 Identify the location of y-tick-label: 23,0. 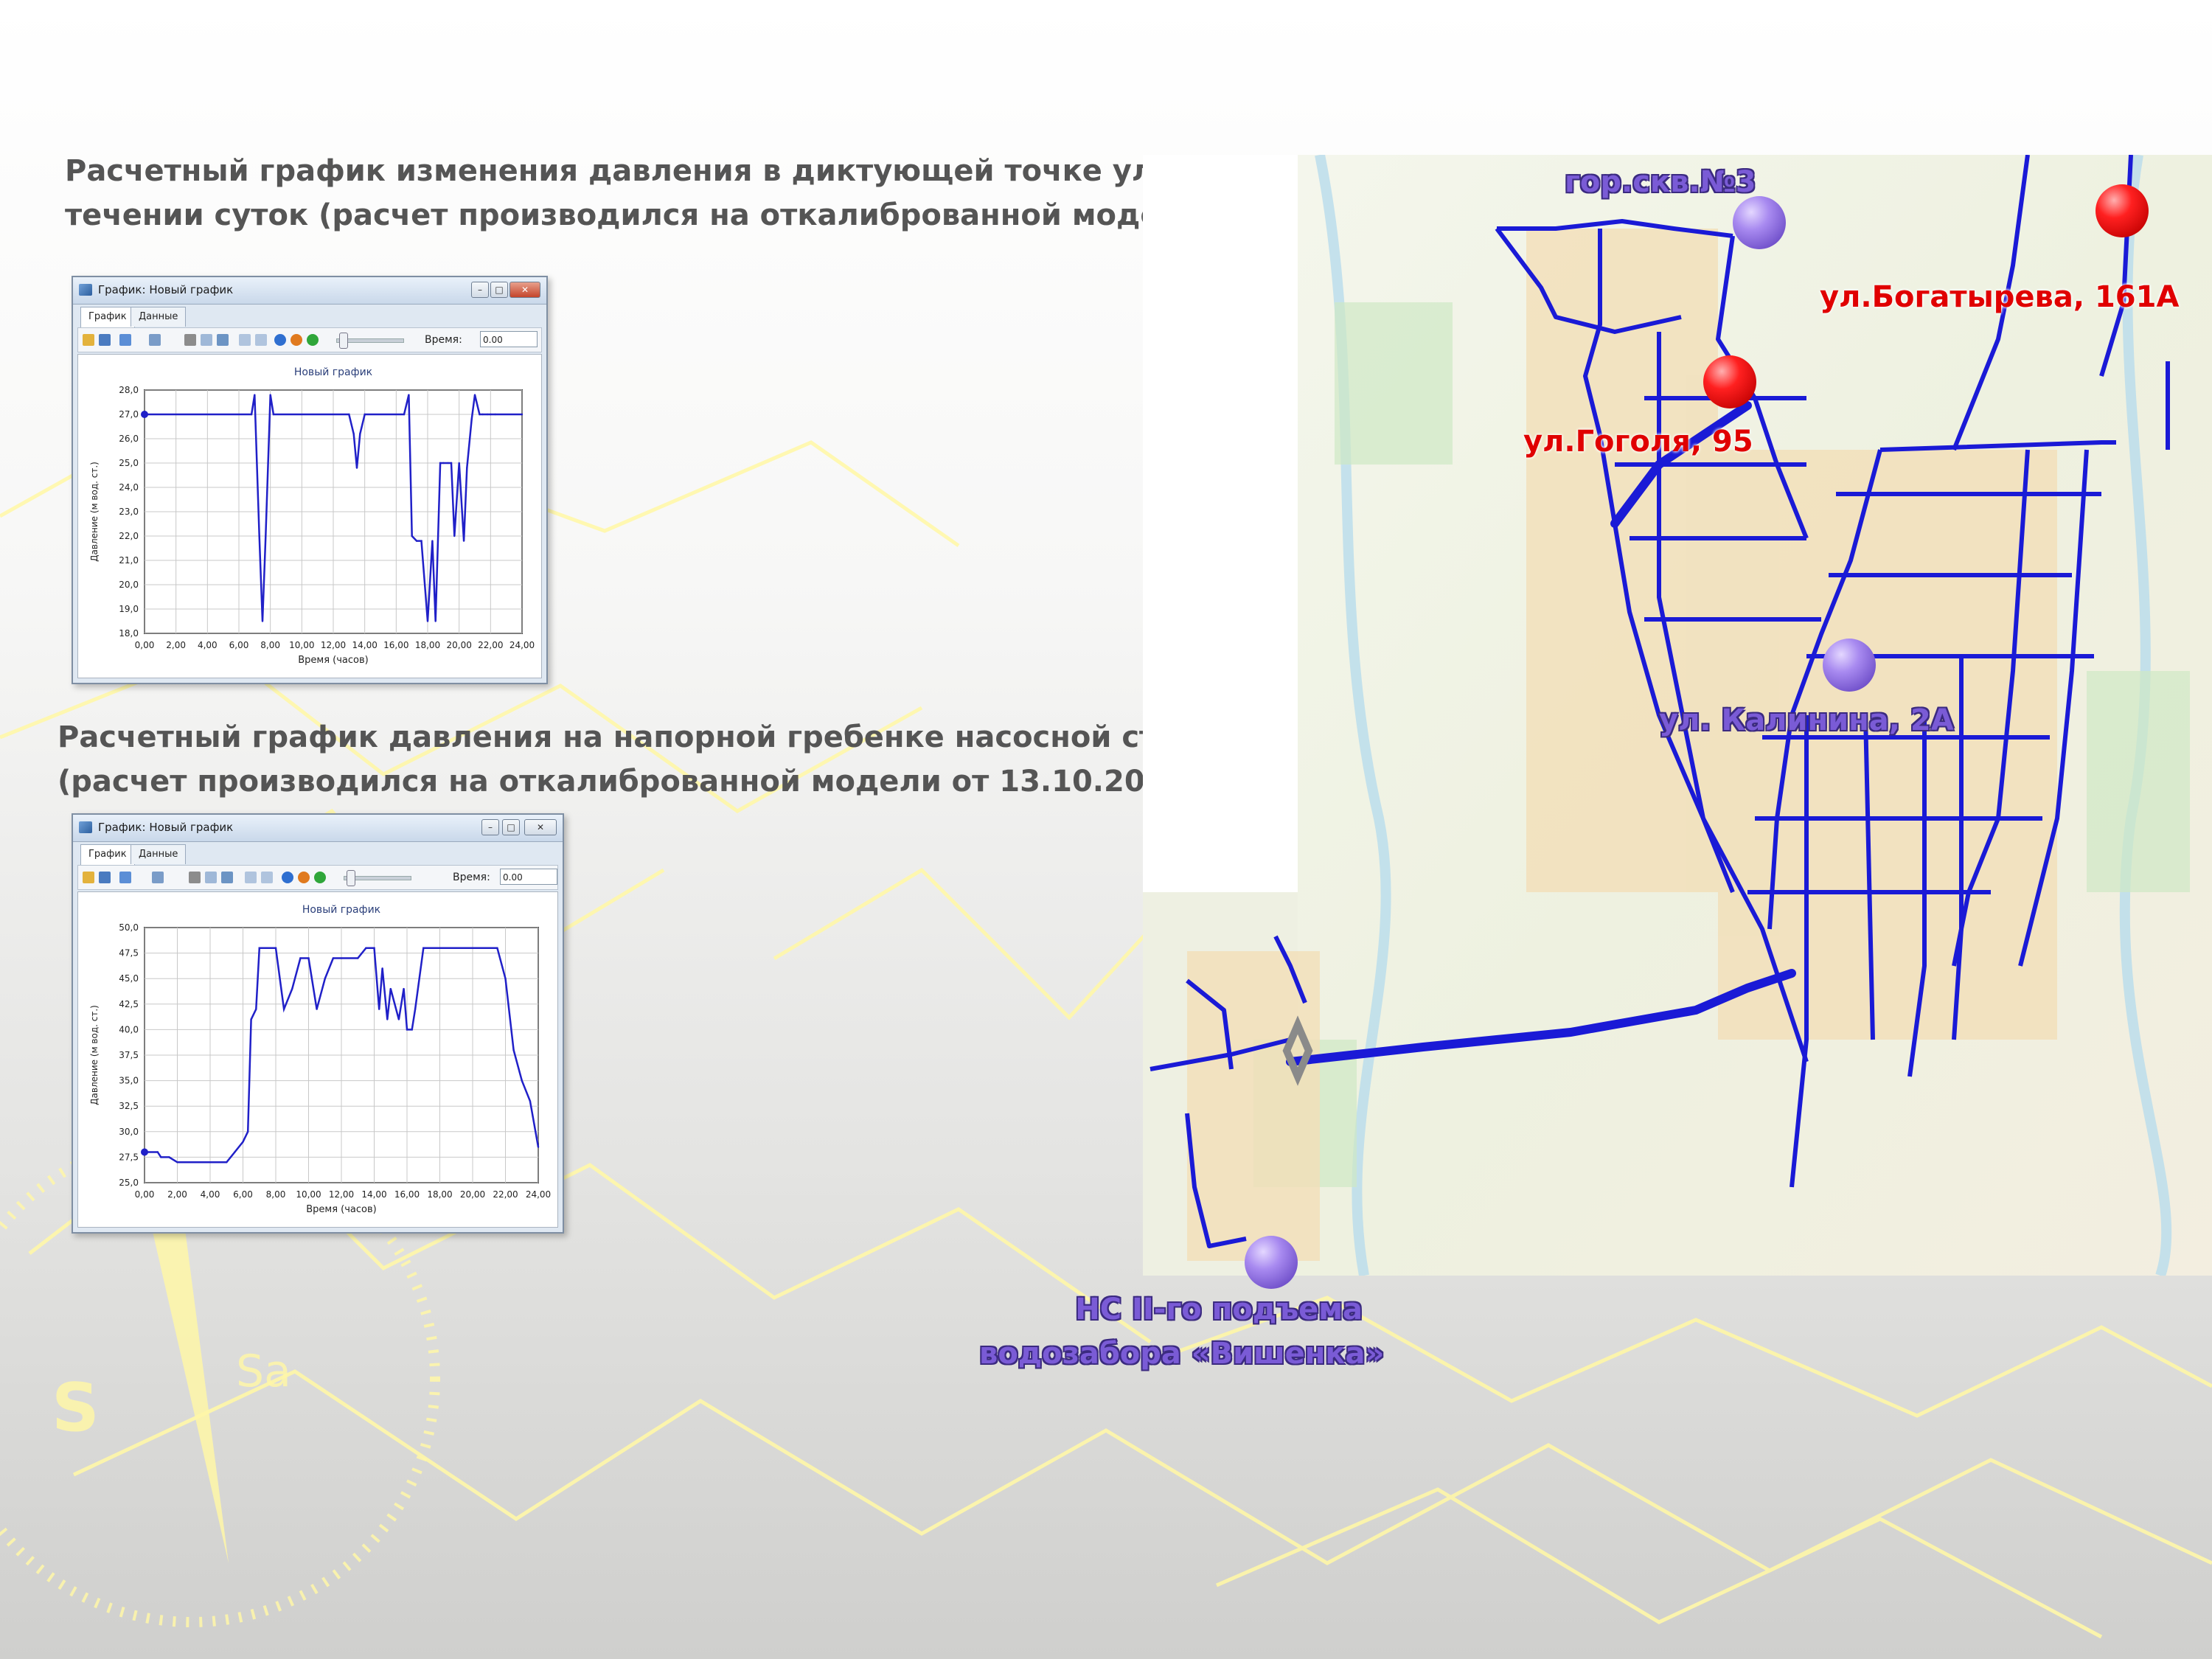
(129, 512).